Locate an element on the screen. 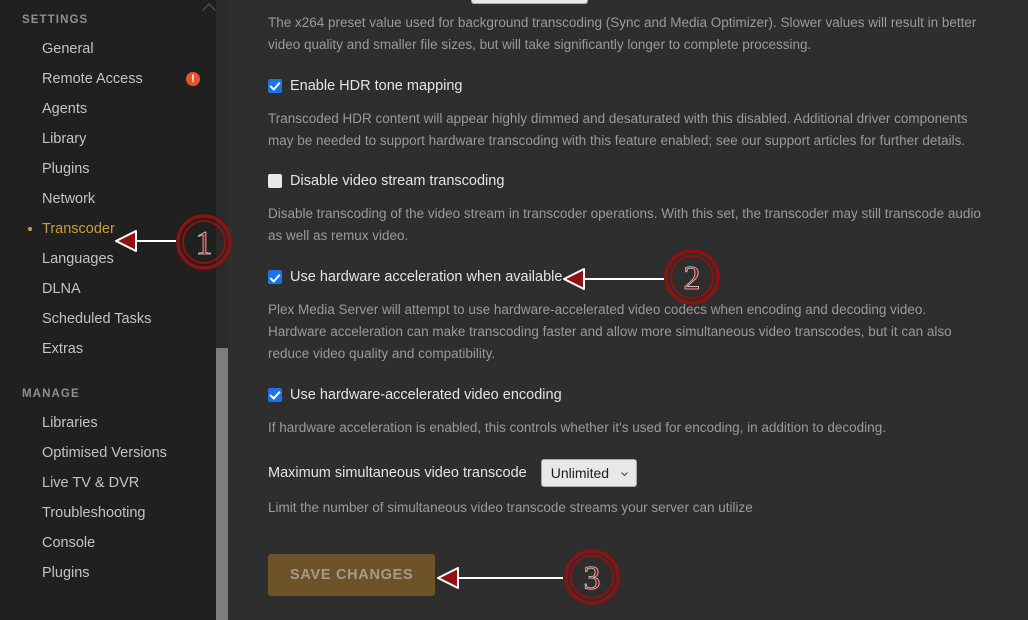 The image size is (1028, 620). hdr-tone-mapping-label: Enable HDR tone mapping is located at coordinates (376, 85).